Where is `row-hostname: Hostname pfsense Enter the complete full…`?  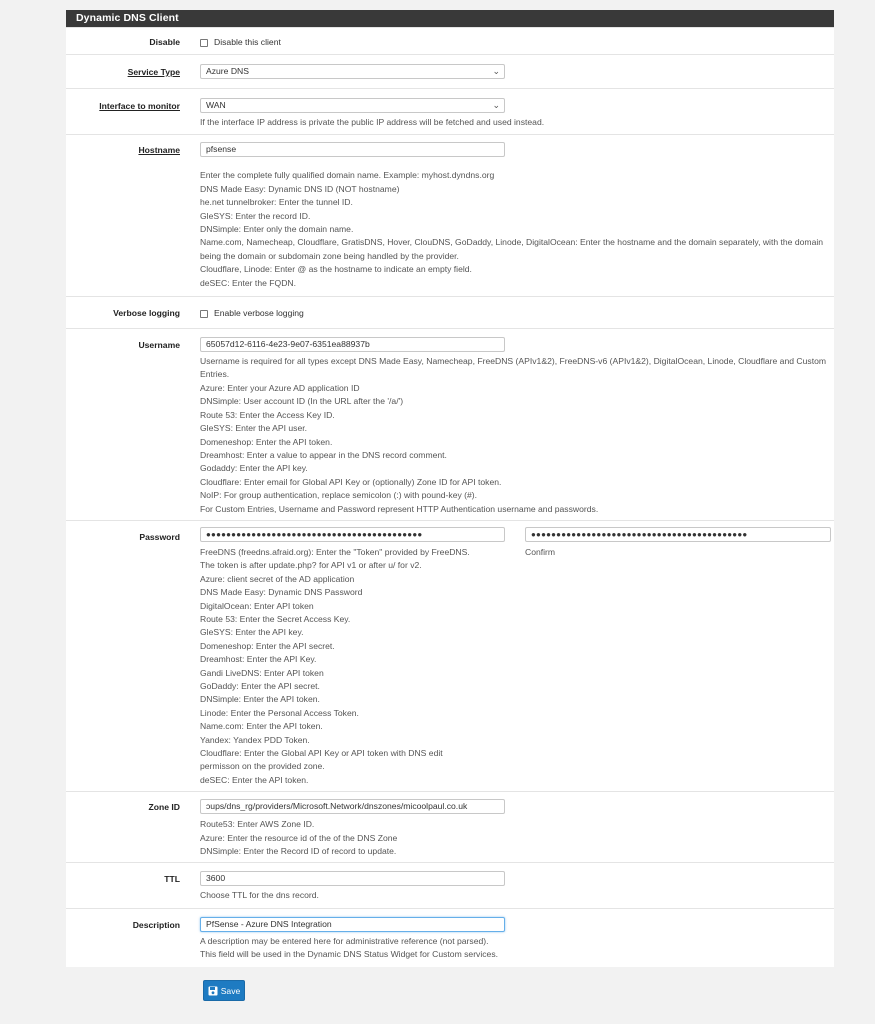 row-hostname: Hostname pfsense Enter the complete full… is located at coordinates (450, 215).